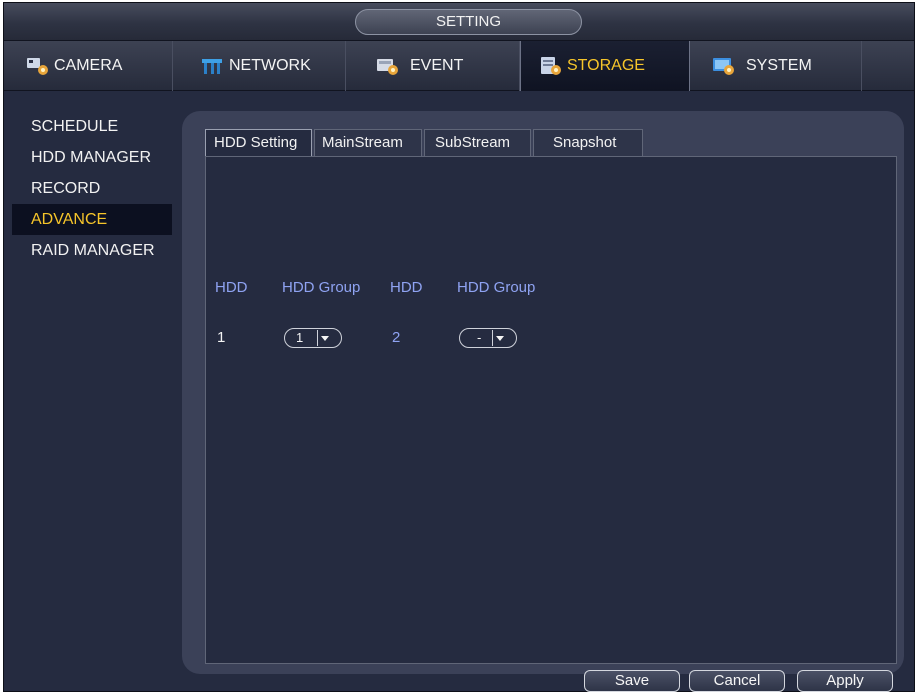 This screenshot has width=918, height=695. I want to click on tab-camera: CAMERA, so click(88, 66).